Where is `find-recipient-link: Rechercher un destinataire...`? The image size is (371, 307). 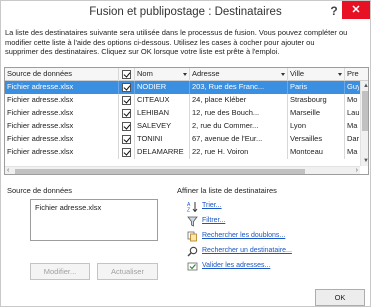
find-recipient-link: Rechercher un destinataire... is located at coordinates (247, 250).